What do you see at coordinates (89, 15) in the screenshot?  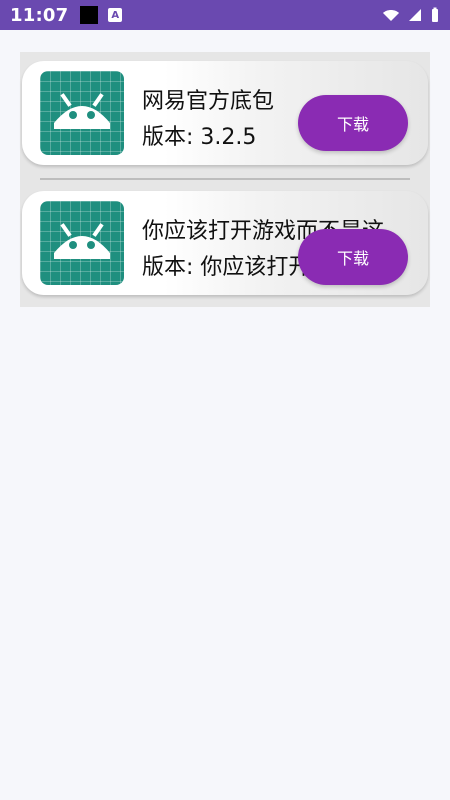 I see `notification-square-icon` at bounding box center [89, 15].